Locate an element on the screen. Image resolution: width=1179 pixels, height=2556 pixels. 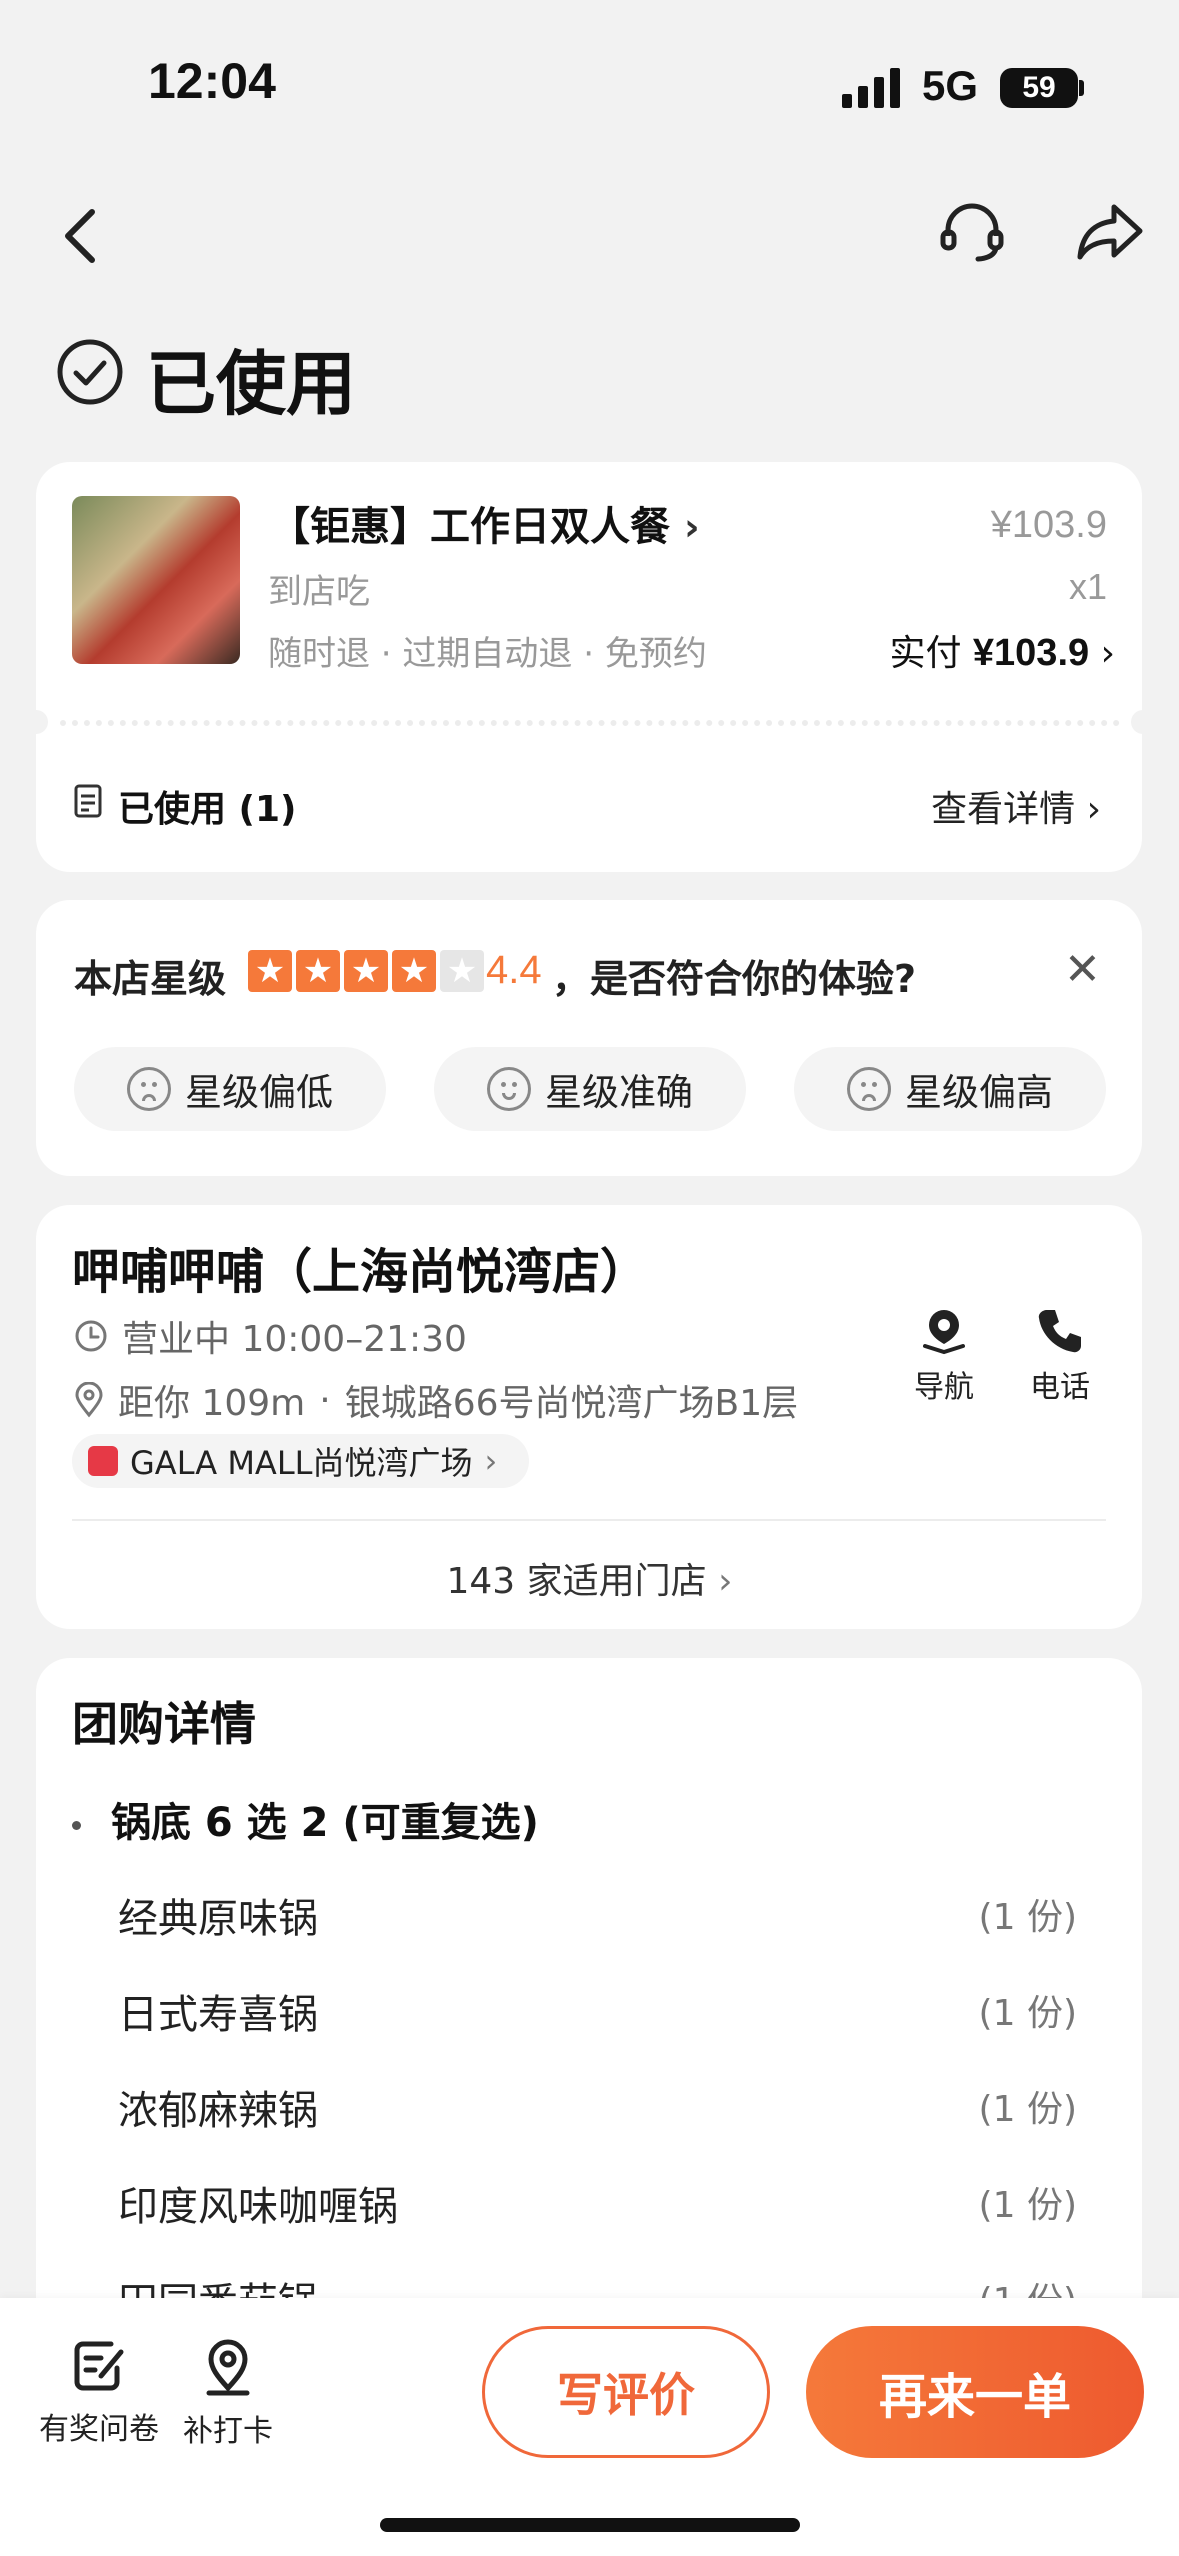
customer-service-button is located at coordinates (972, 232).